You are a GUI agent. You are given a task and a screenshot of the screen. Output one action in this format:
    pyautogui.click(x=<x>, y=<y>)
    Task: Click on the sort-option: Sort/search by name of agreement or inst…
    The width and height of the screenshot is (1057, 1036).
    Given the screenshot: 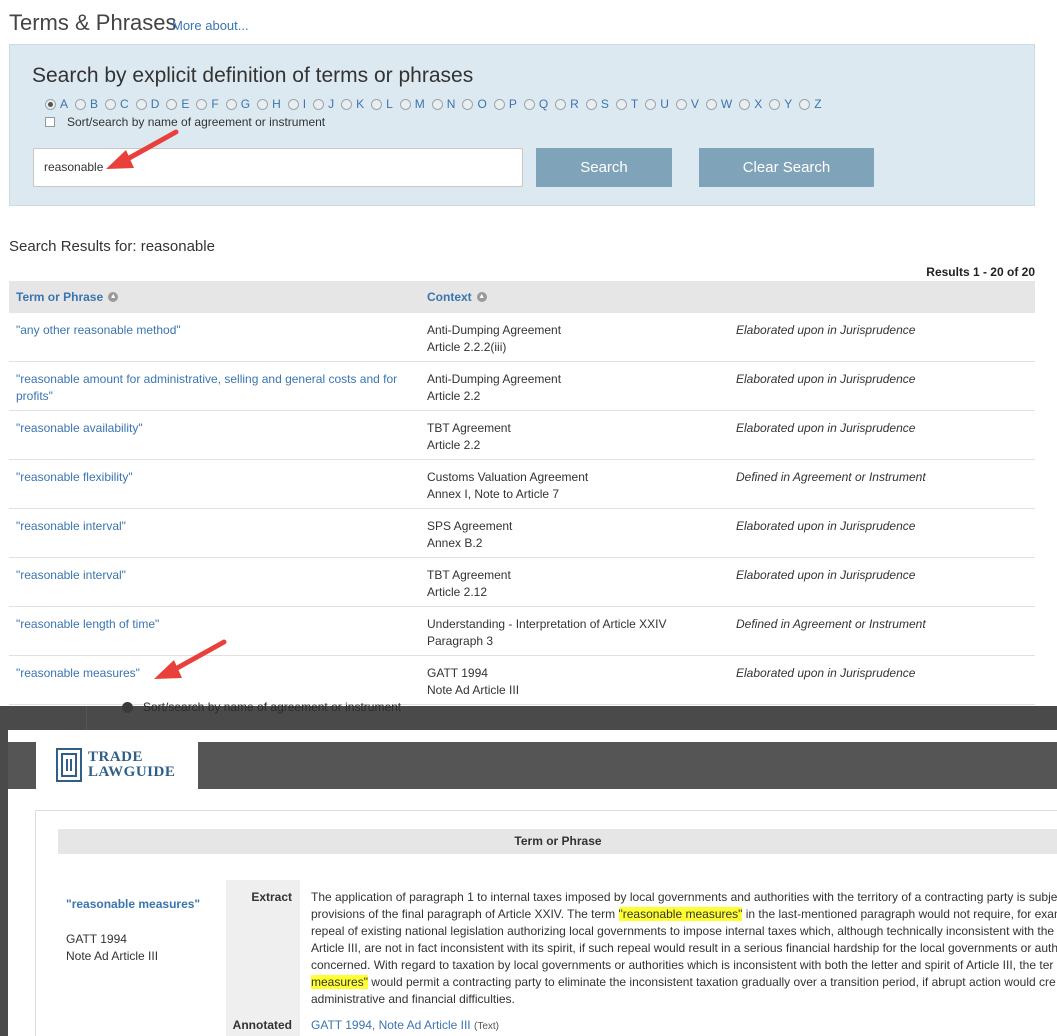 What is the action you would take?
    pyautogui.click(x=185, y=122)
    